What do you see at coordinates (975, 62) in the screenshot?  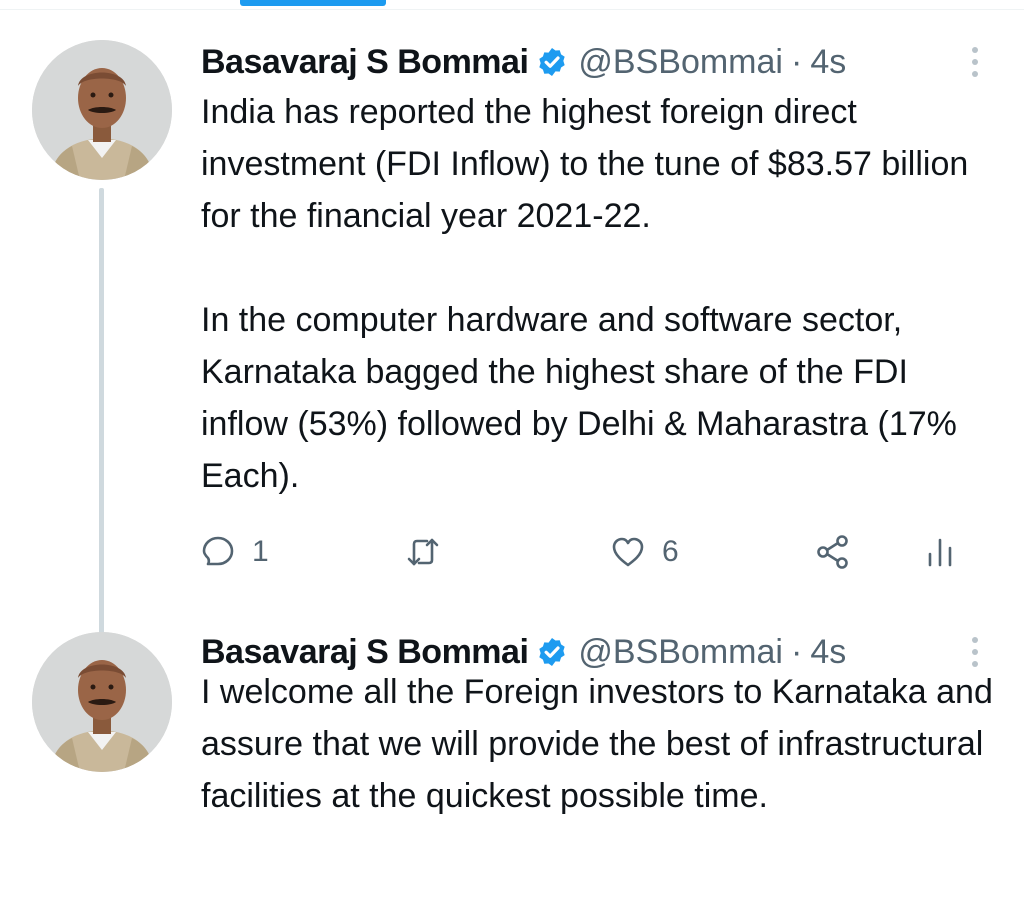 I see `more-options-icon` at bounding box center [975, 62].